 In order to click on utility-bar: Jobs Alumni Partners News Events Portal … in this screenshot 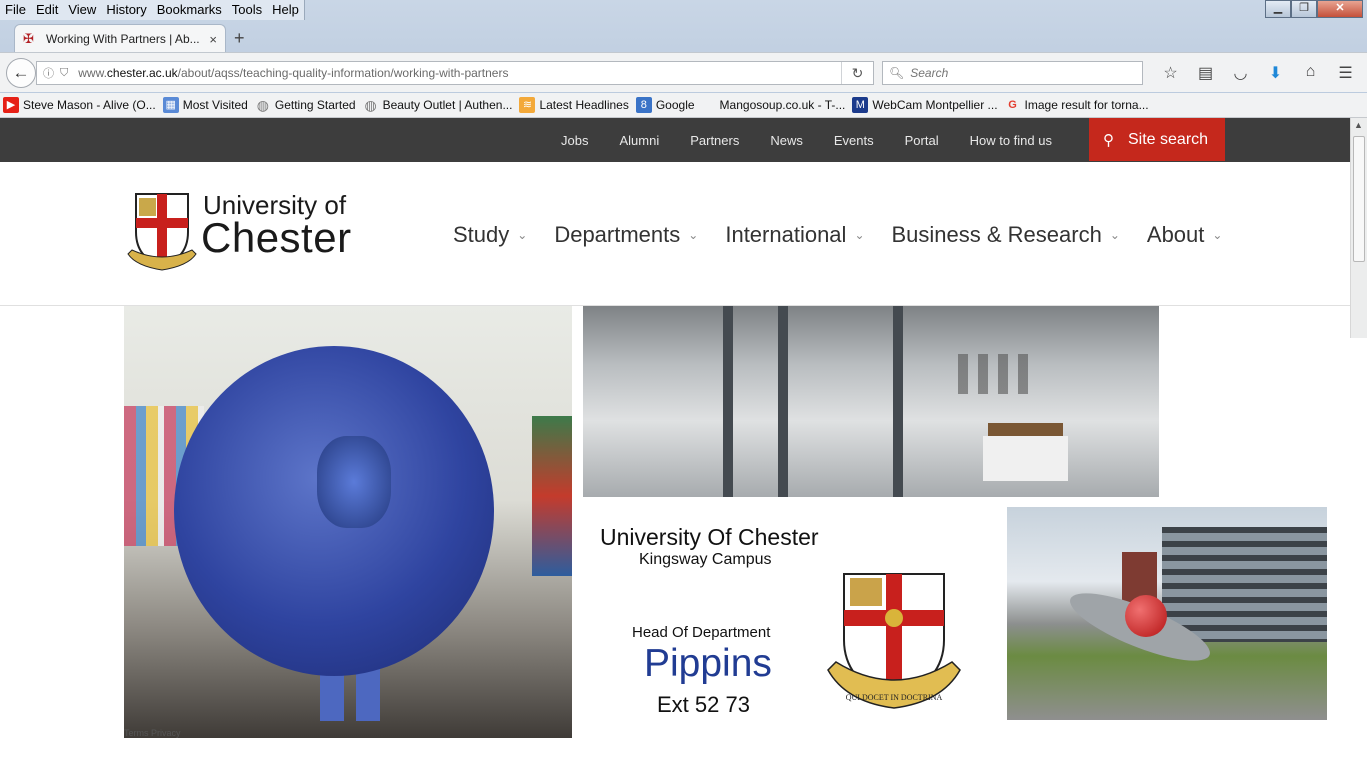, I will do `click(675, 140)`.